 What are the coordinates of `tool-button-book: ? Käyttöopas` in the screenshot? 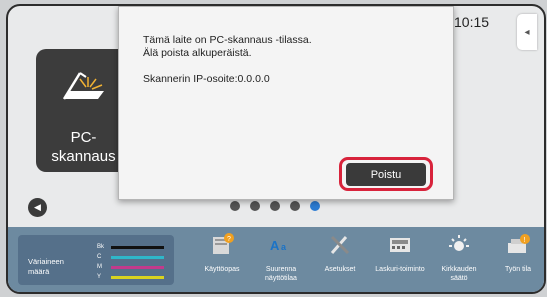 It's located at (222, 261).